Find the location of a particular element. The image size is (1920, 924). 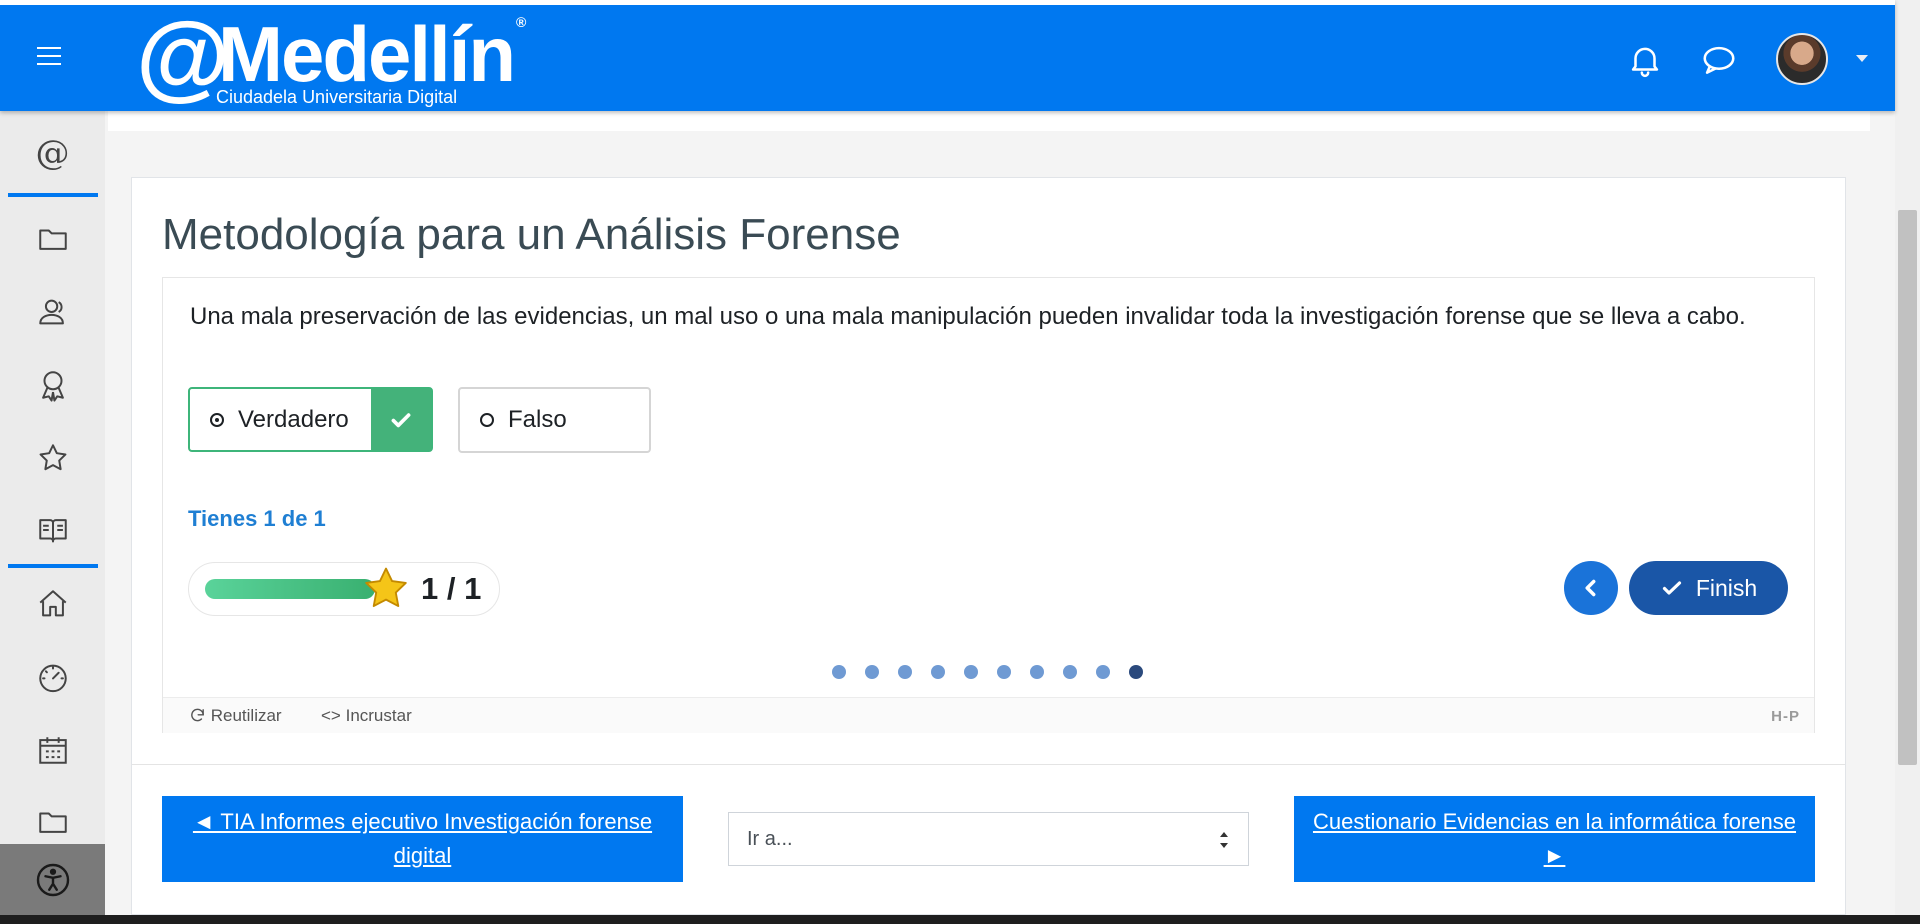

finish-label: Finish is located at coordinates (1726, 587).